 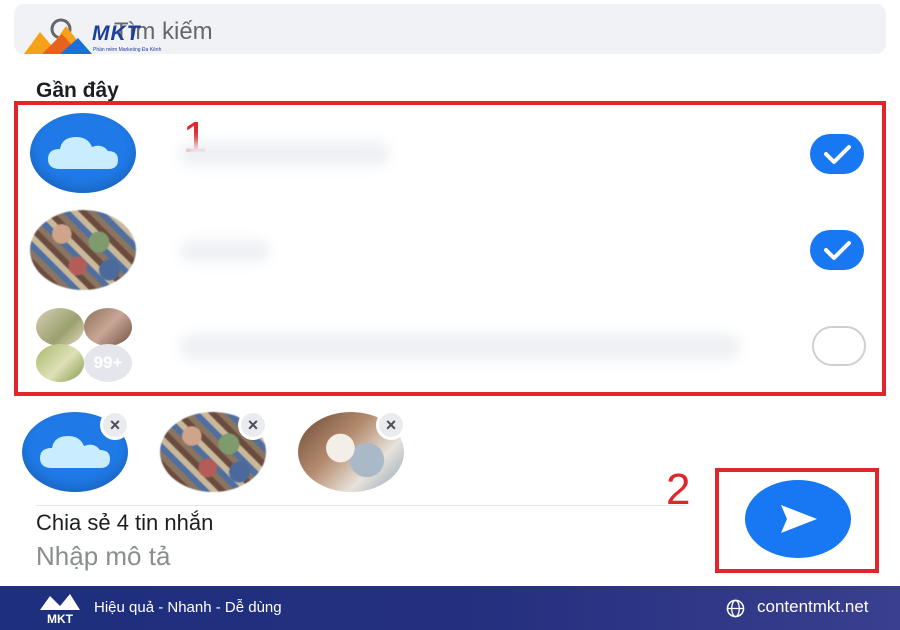 I want to click on group-photo-avatar, so click(x=83, y=250).